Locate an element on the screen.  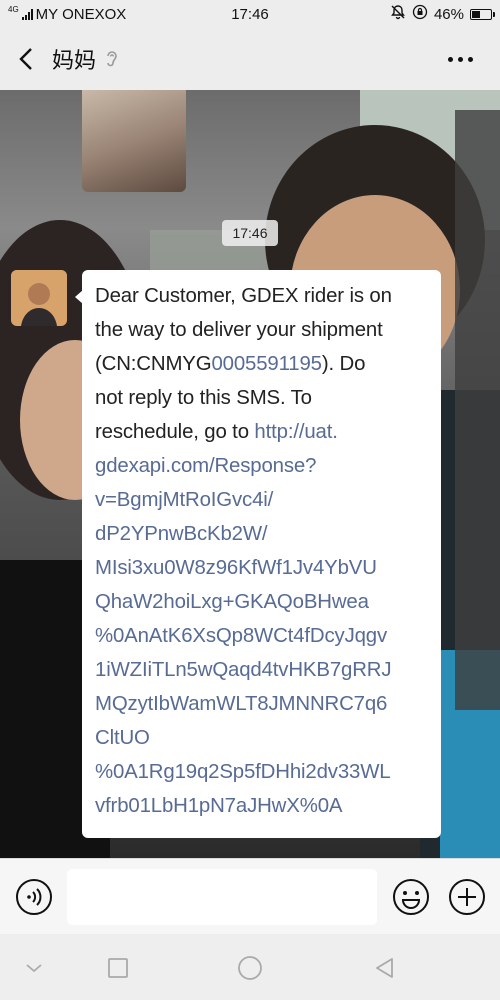
status-bar: 4G MY ONEXOX 17:46 46% is located at coordinates (250, 14).